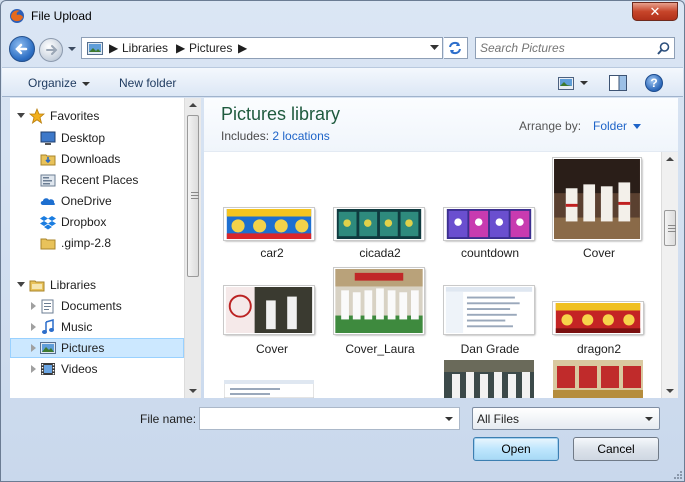 Image resolution: width=685 pixels, height=482 pixels. I want to click on file-name: cicada2, so click(380, 253).